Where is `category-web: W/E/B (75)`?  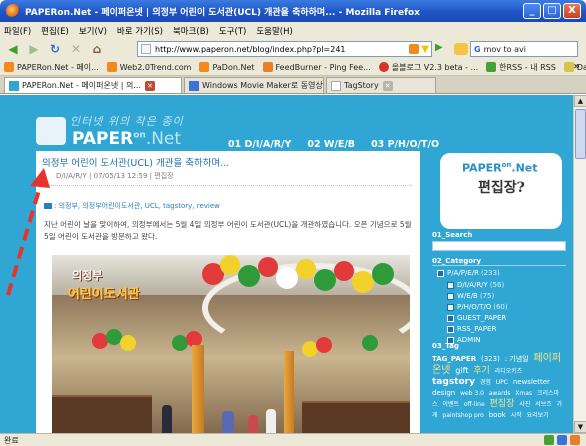
category-web: W/E/B (75) is located at coordinates (470, 296).